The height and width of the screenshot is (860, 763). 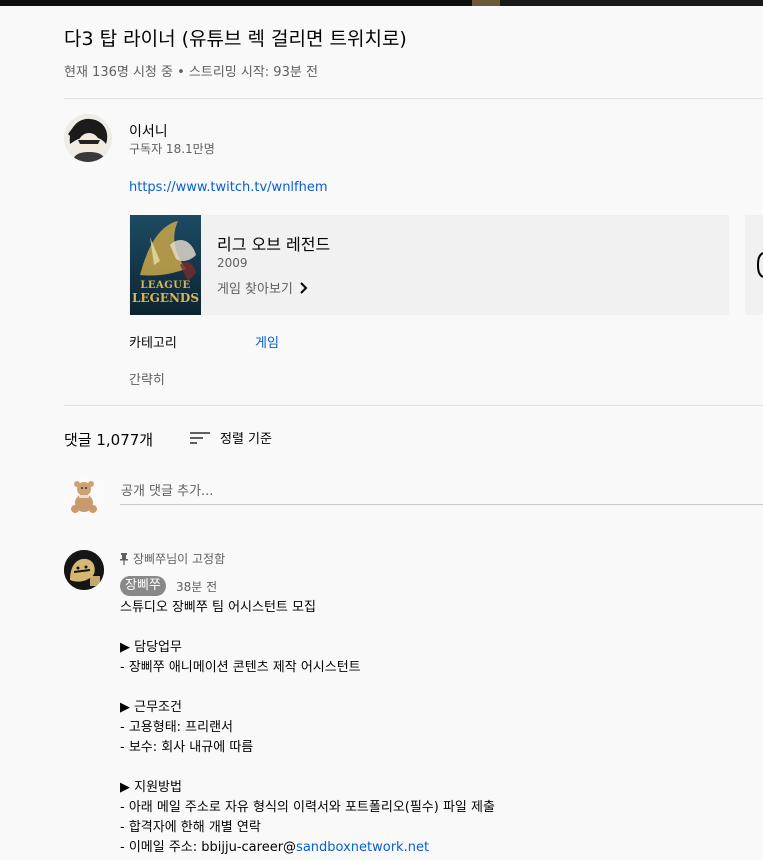 What do you see at coordinates (172, 149) in the screenshot?
I see `subscriber-count: 구독자 18.1만명` at bounding box center [172, 149].